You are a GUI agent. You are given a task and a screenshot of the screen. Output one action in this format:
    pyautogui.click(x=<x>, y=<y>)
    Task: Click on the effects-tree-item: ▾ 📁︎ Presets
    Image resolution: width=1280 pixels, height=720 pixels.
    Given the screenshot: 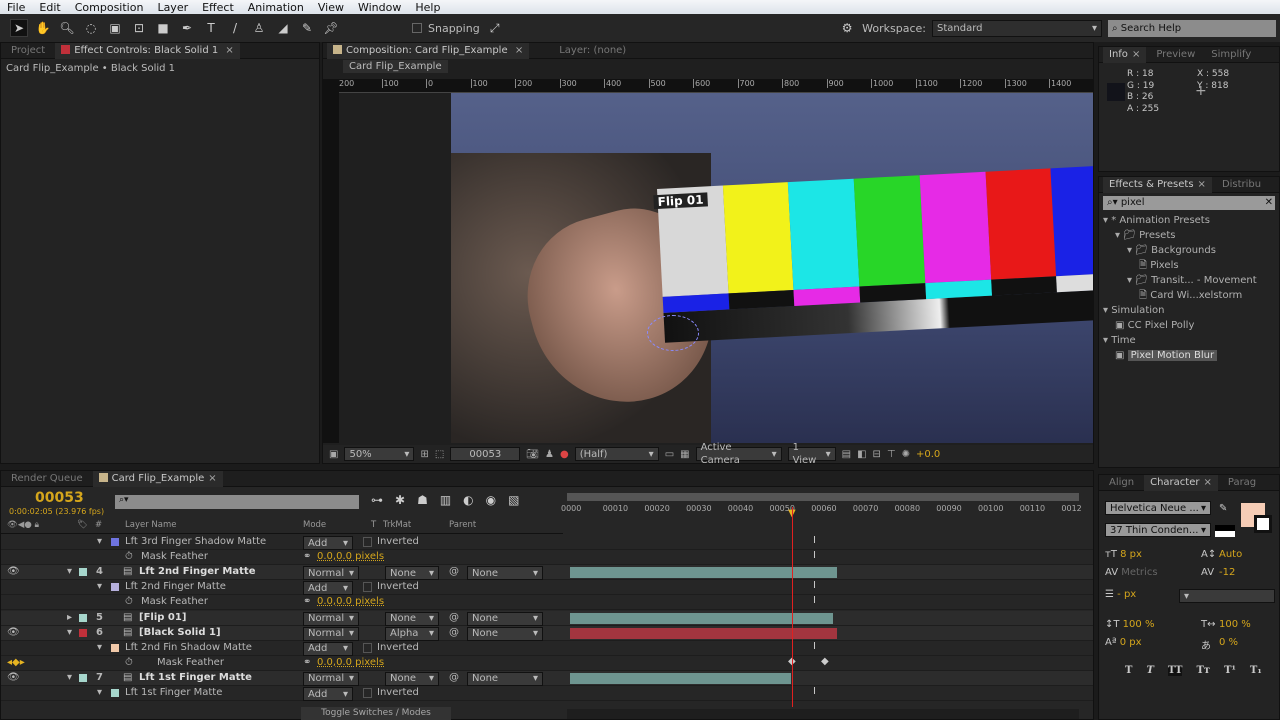 What is the action you would take?
    pyautogui.click(x=1189, y=235)
    